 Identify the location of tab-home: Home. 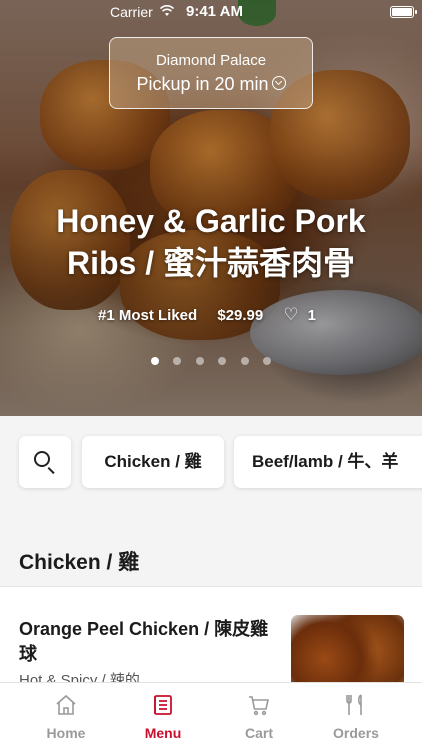
(66, 716).